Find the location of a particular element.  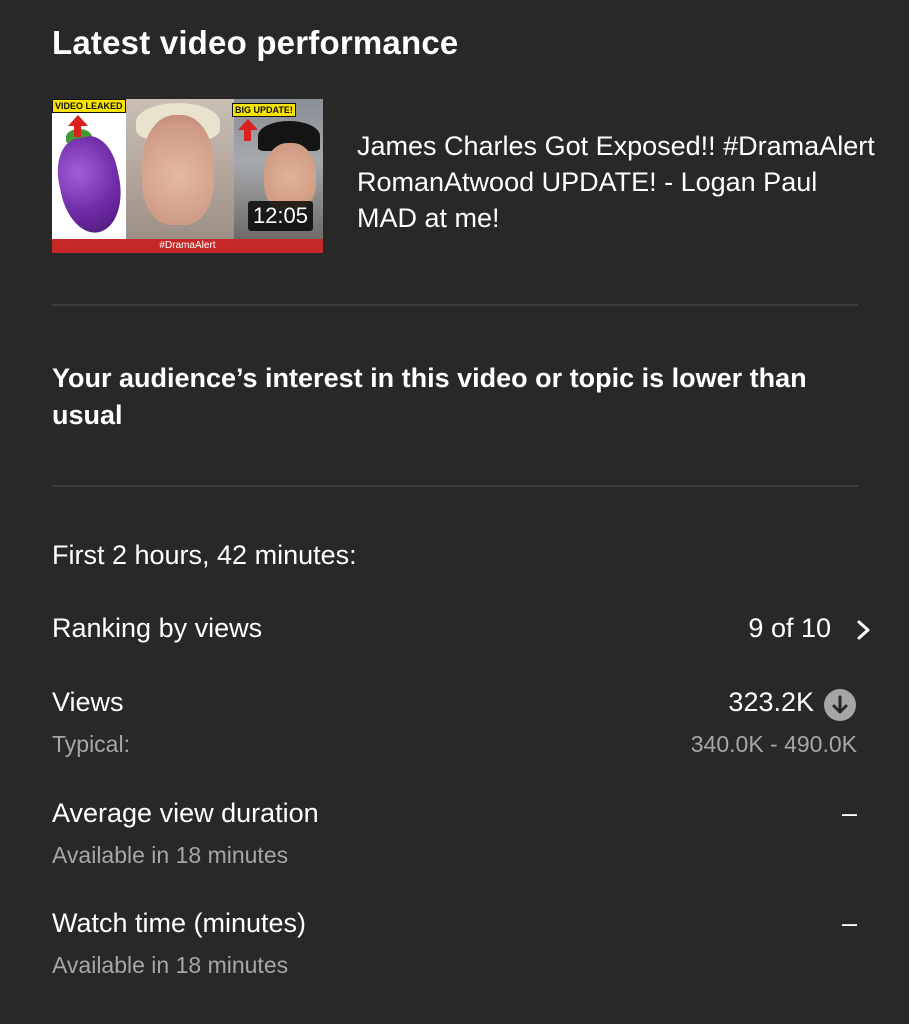

thumbnail-caption: #DramaAlert is located at coordinates (187, 245).